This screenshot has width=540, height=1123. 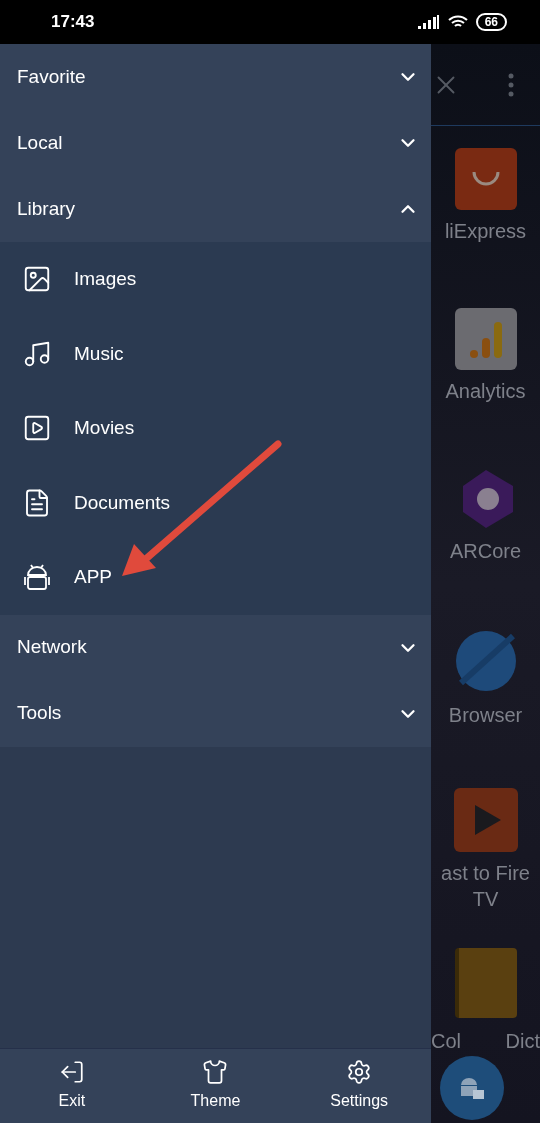 What do you see at coordinates (215, 77) in the screenshot?
I see `drawer-section-header: Favorite` at bounding box center [215, 77].